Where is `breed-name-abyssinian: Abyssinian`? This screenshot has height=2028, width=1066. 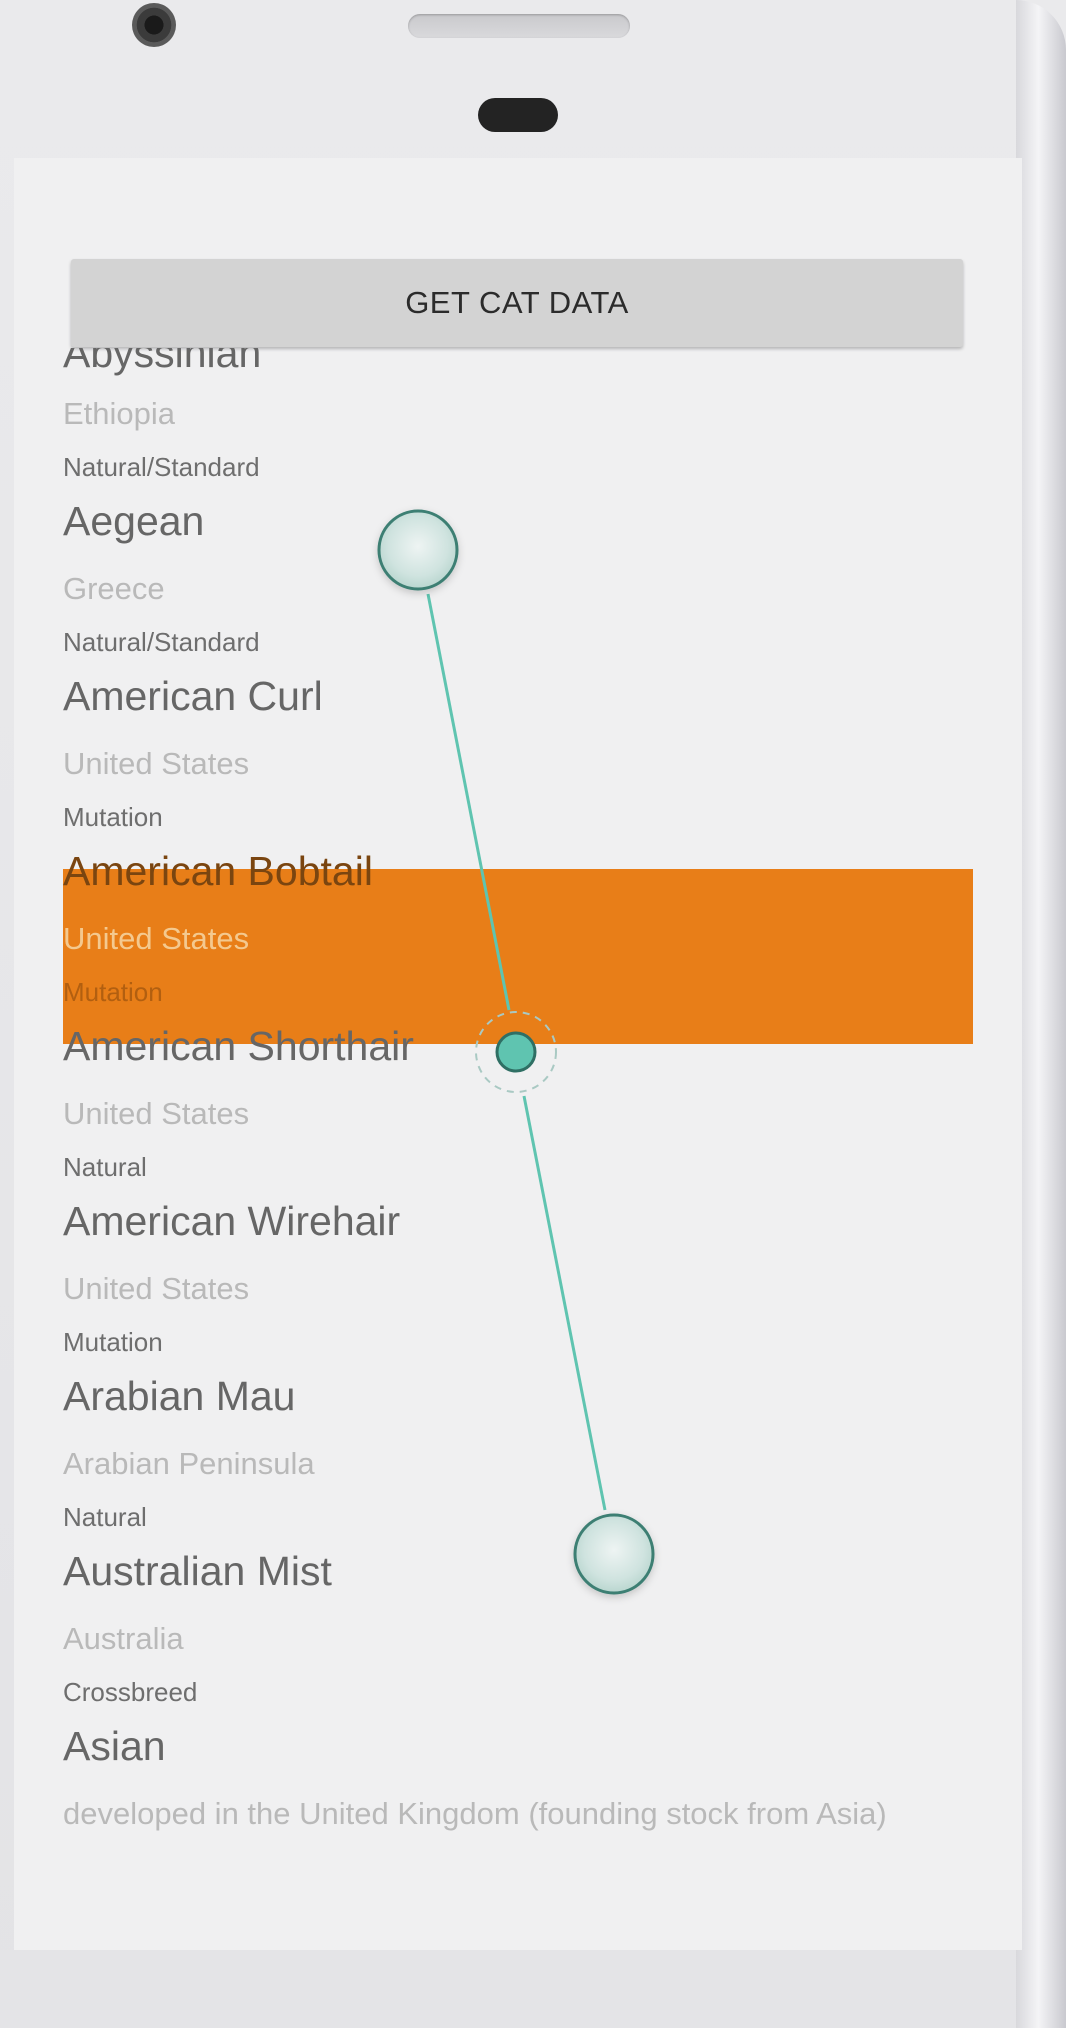
breed-name-abyssinian: Abyssinian is located at coordinates (162, 362).